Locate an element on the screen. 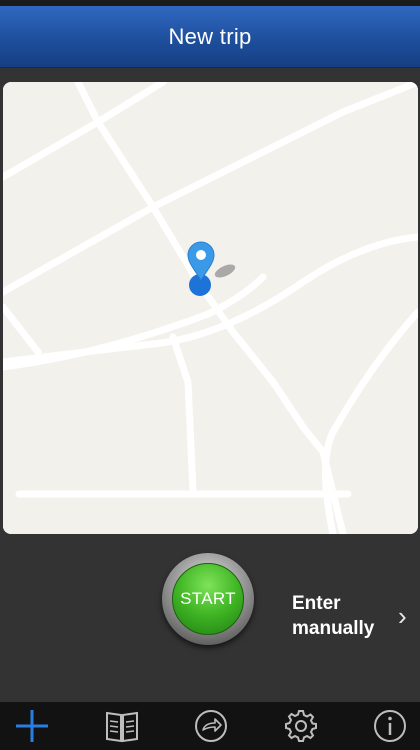  enter-manually-label: Enter manually is located at coordinates (342, 616).